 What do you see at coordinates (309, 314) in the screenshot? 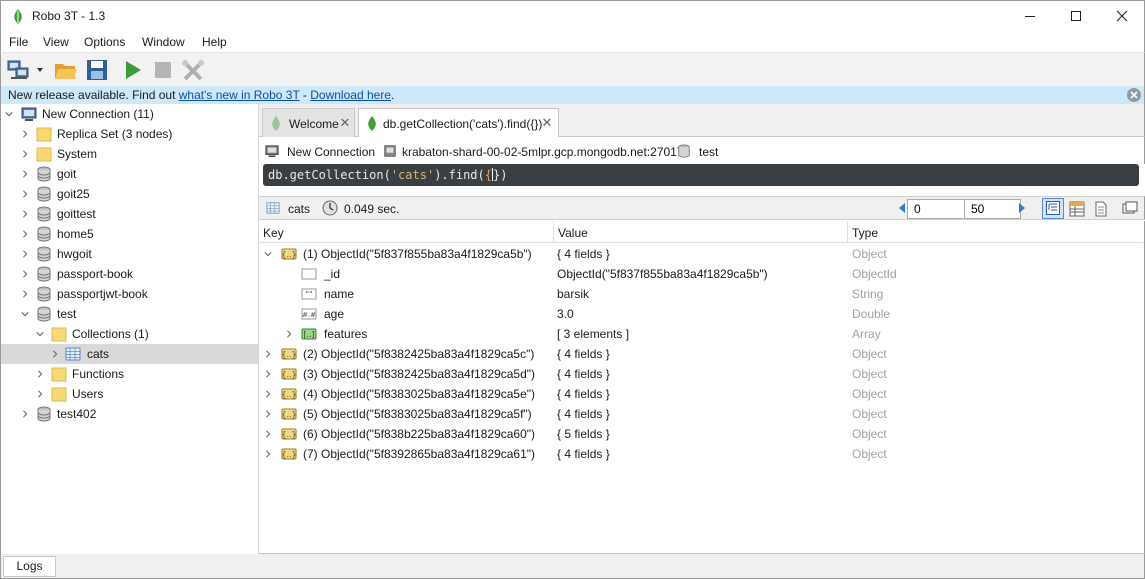
I see `number-icon: #.#` at bounding box center [309, 314].